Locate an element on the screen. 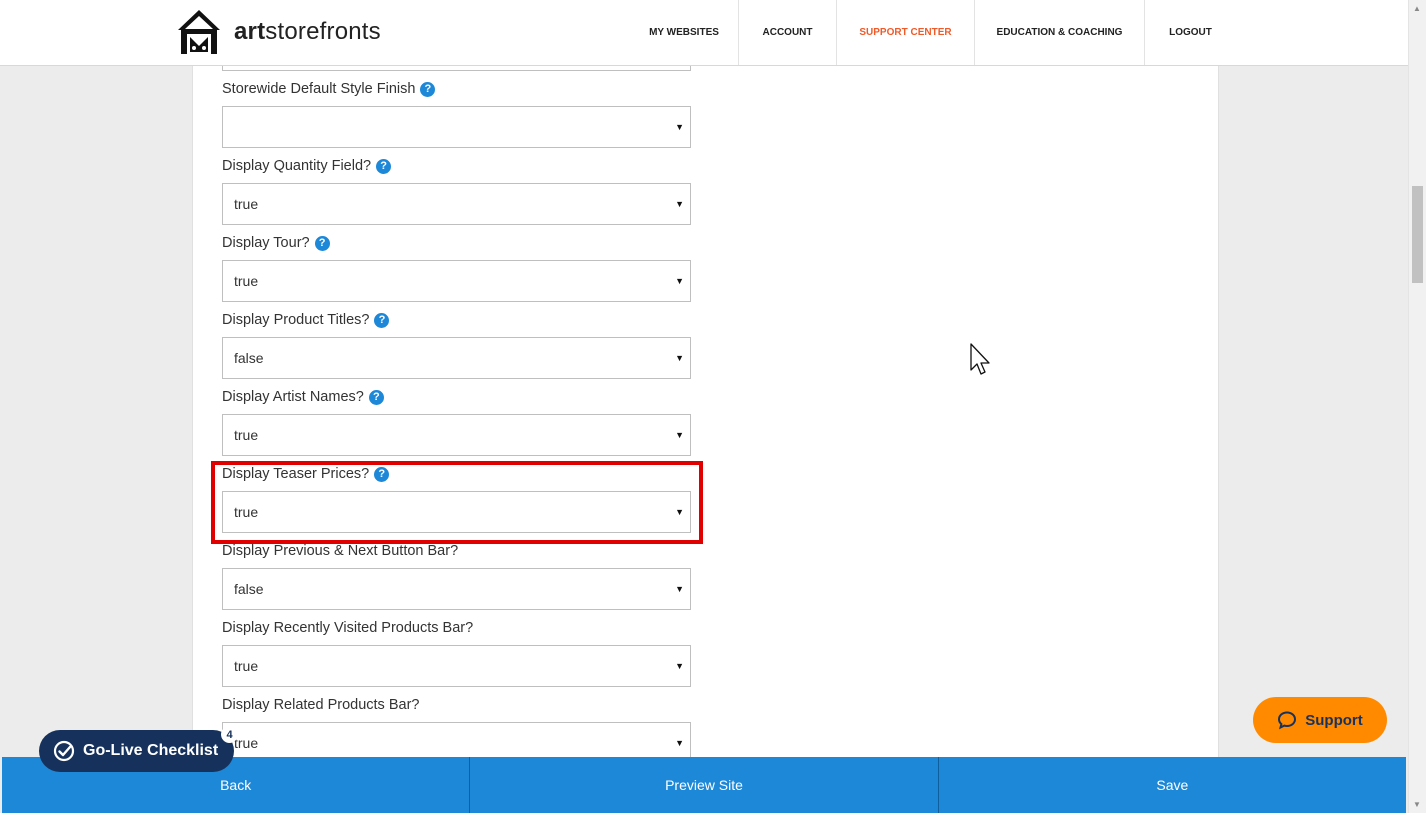 The width and height of the screenshot is (1426, 813). nav-education-coaching: EDUCATION & COACHING is located at coordinates (1059, 32).